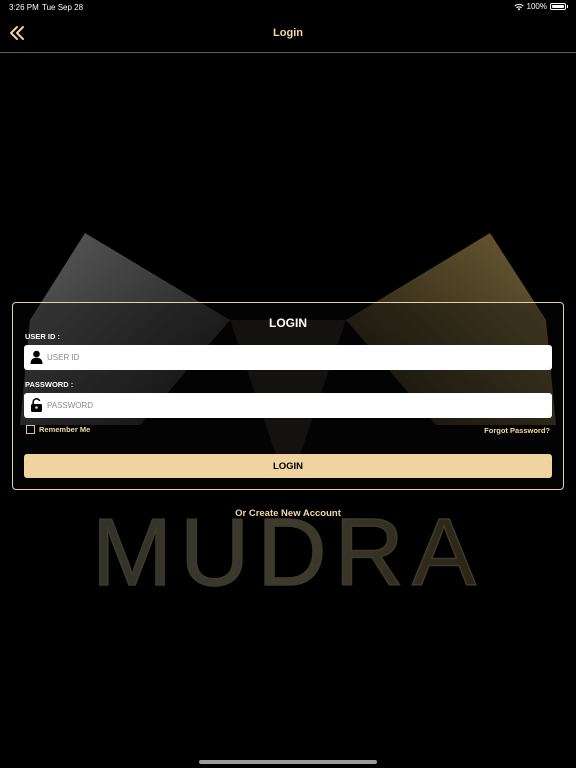 The image size is (576, 768). What do you see at coordinates (63, 7) in the screenshot?
I see `status-date: Tue Sep 28` at bounding box center [63, 7].